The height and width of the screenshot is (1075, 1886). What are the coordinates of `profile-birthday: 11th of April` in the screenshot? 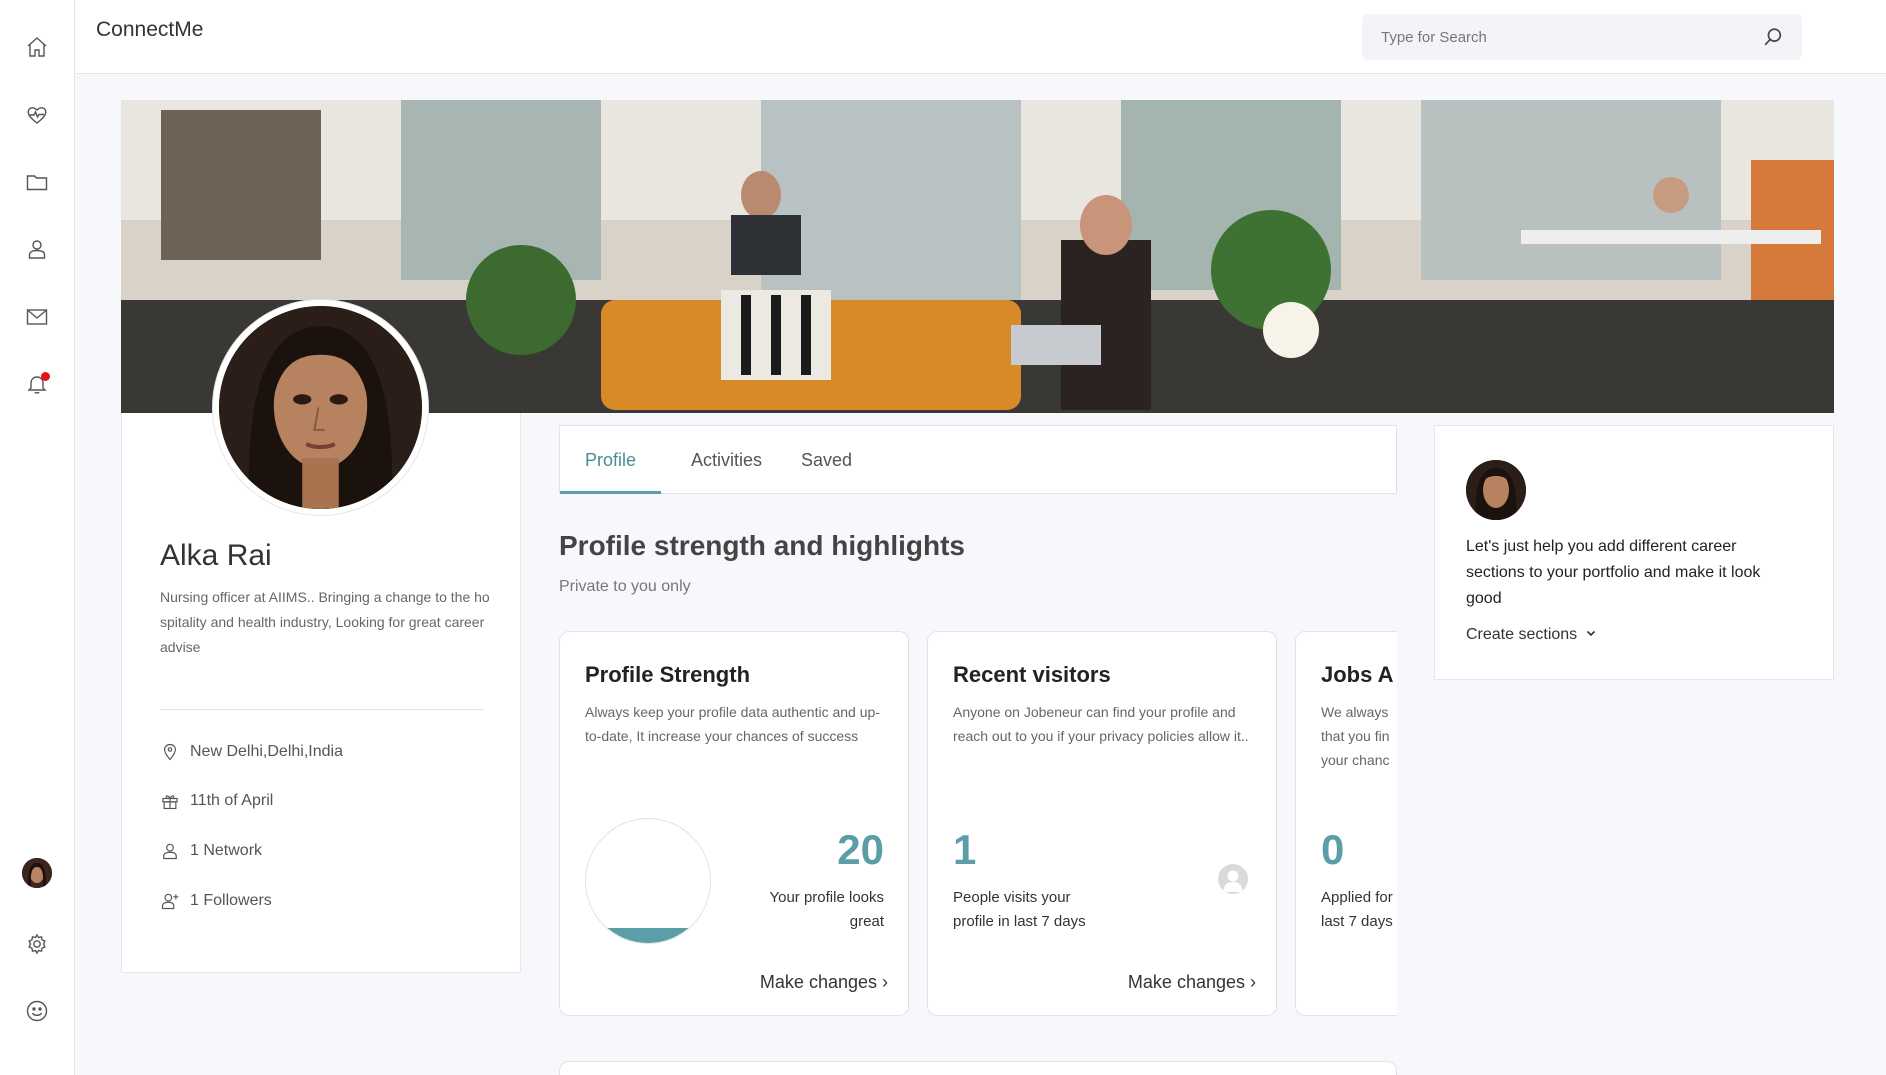 It's located at (216, 801).